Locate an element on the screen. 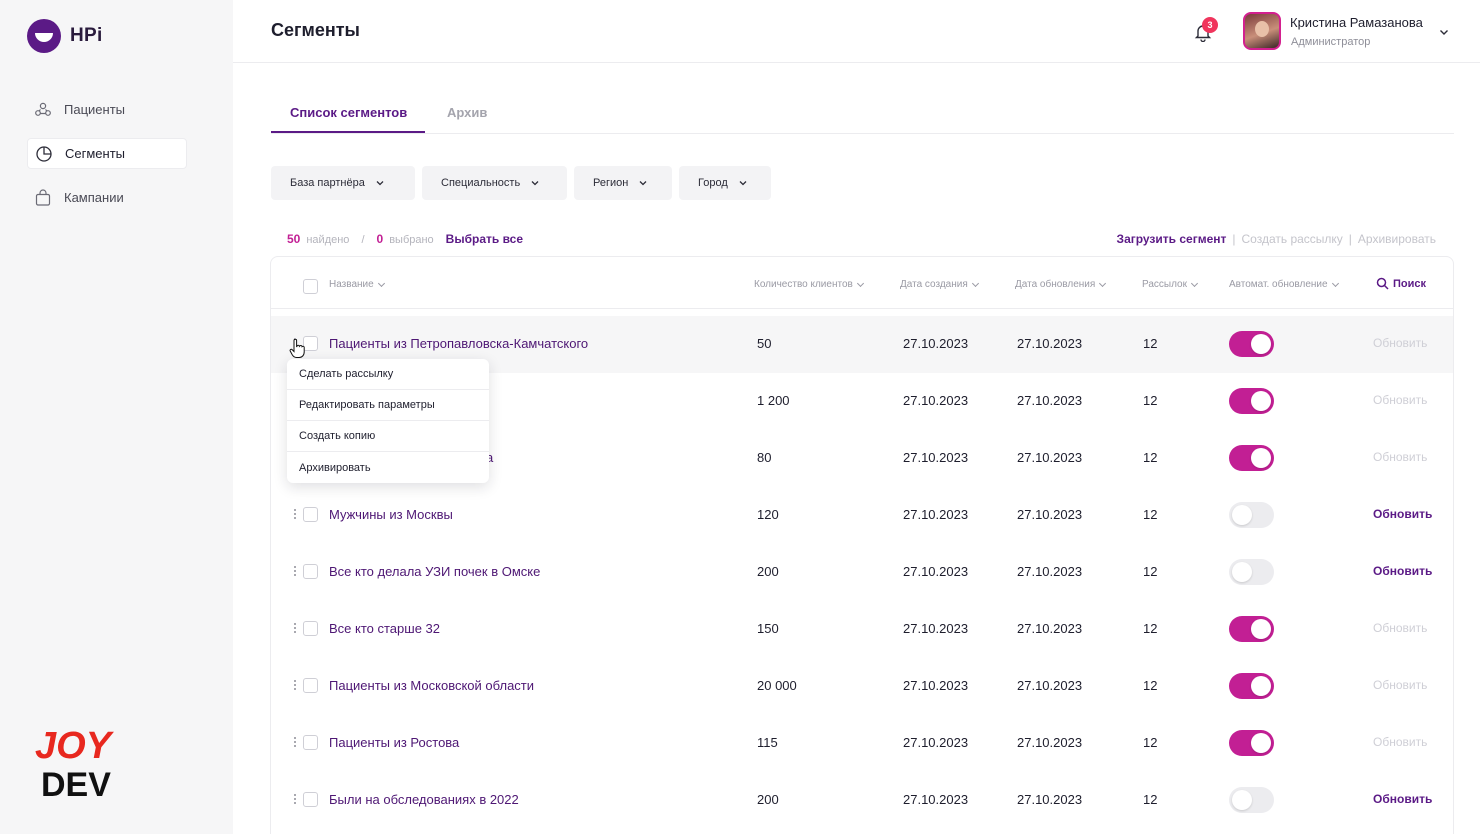 This screenshot has width=1480, height=834. column-label: Количество клиентов is located at coordinates (803, 284).